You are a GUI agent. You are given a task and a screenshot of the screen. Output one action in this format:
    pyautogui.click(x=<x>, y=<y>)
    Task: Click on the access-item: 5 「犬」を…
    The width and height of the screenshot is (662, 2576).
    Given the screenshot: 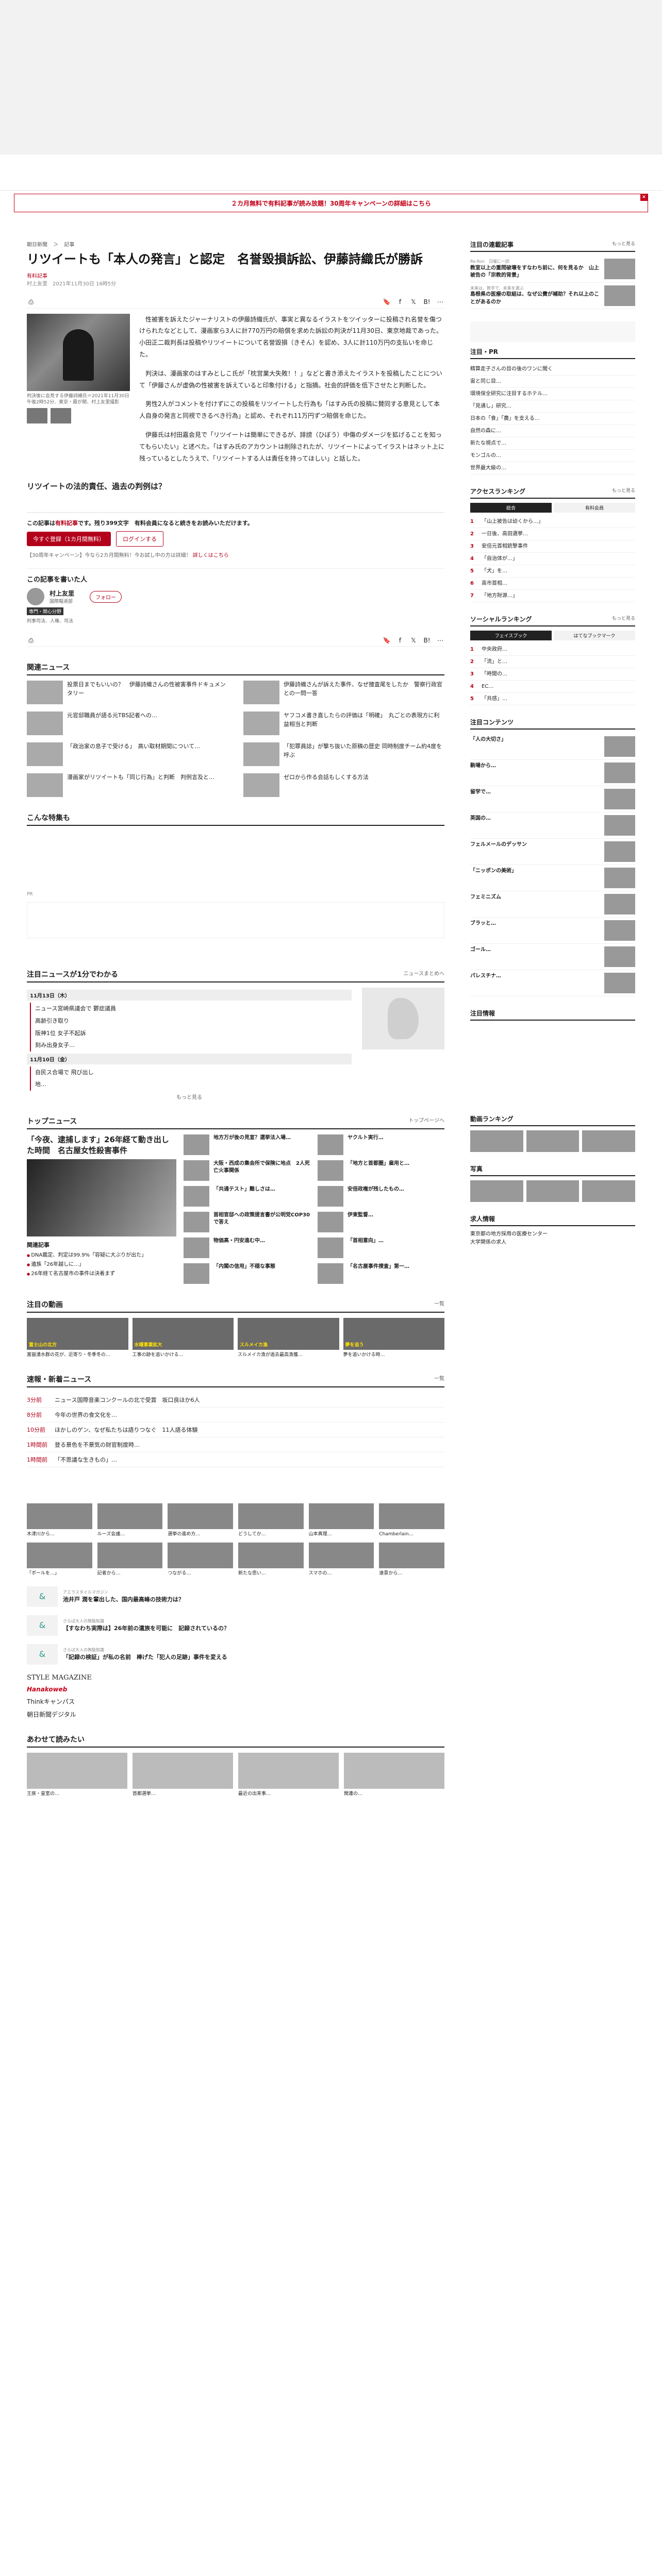 What is the action you would take?
    pyautogui.click(x=553, y=571)
    